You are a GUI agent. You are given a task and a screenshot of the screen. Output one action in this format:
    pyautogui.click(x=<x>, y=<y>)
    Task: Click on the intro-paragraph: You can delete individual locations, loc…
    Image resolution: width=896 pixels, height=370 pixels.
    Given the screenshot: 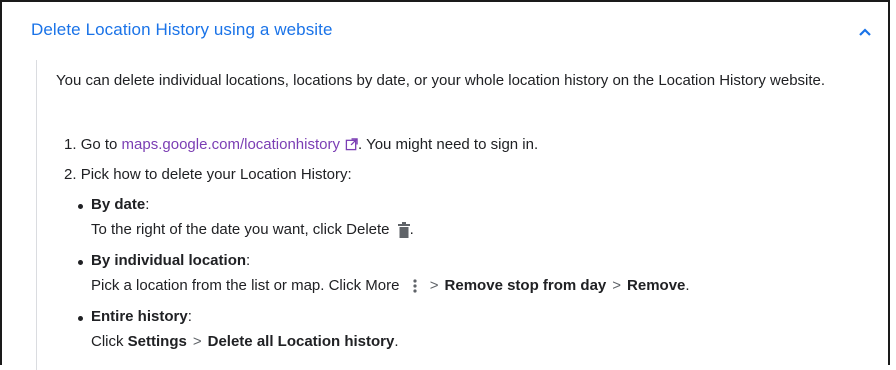 What is the action you would take?
    pyautogui.click(x=441, y=80)
    